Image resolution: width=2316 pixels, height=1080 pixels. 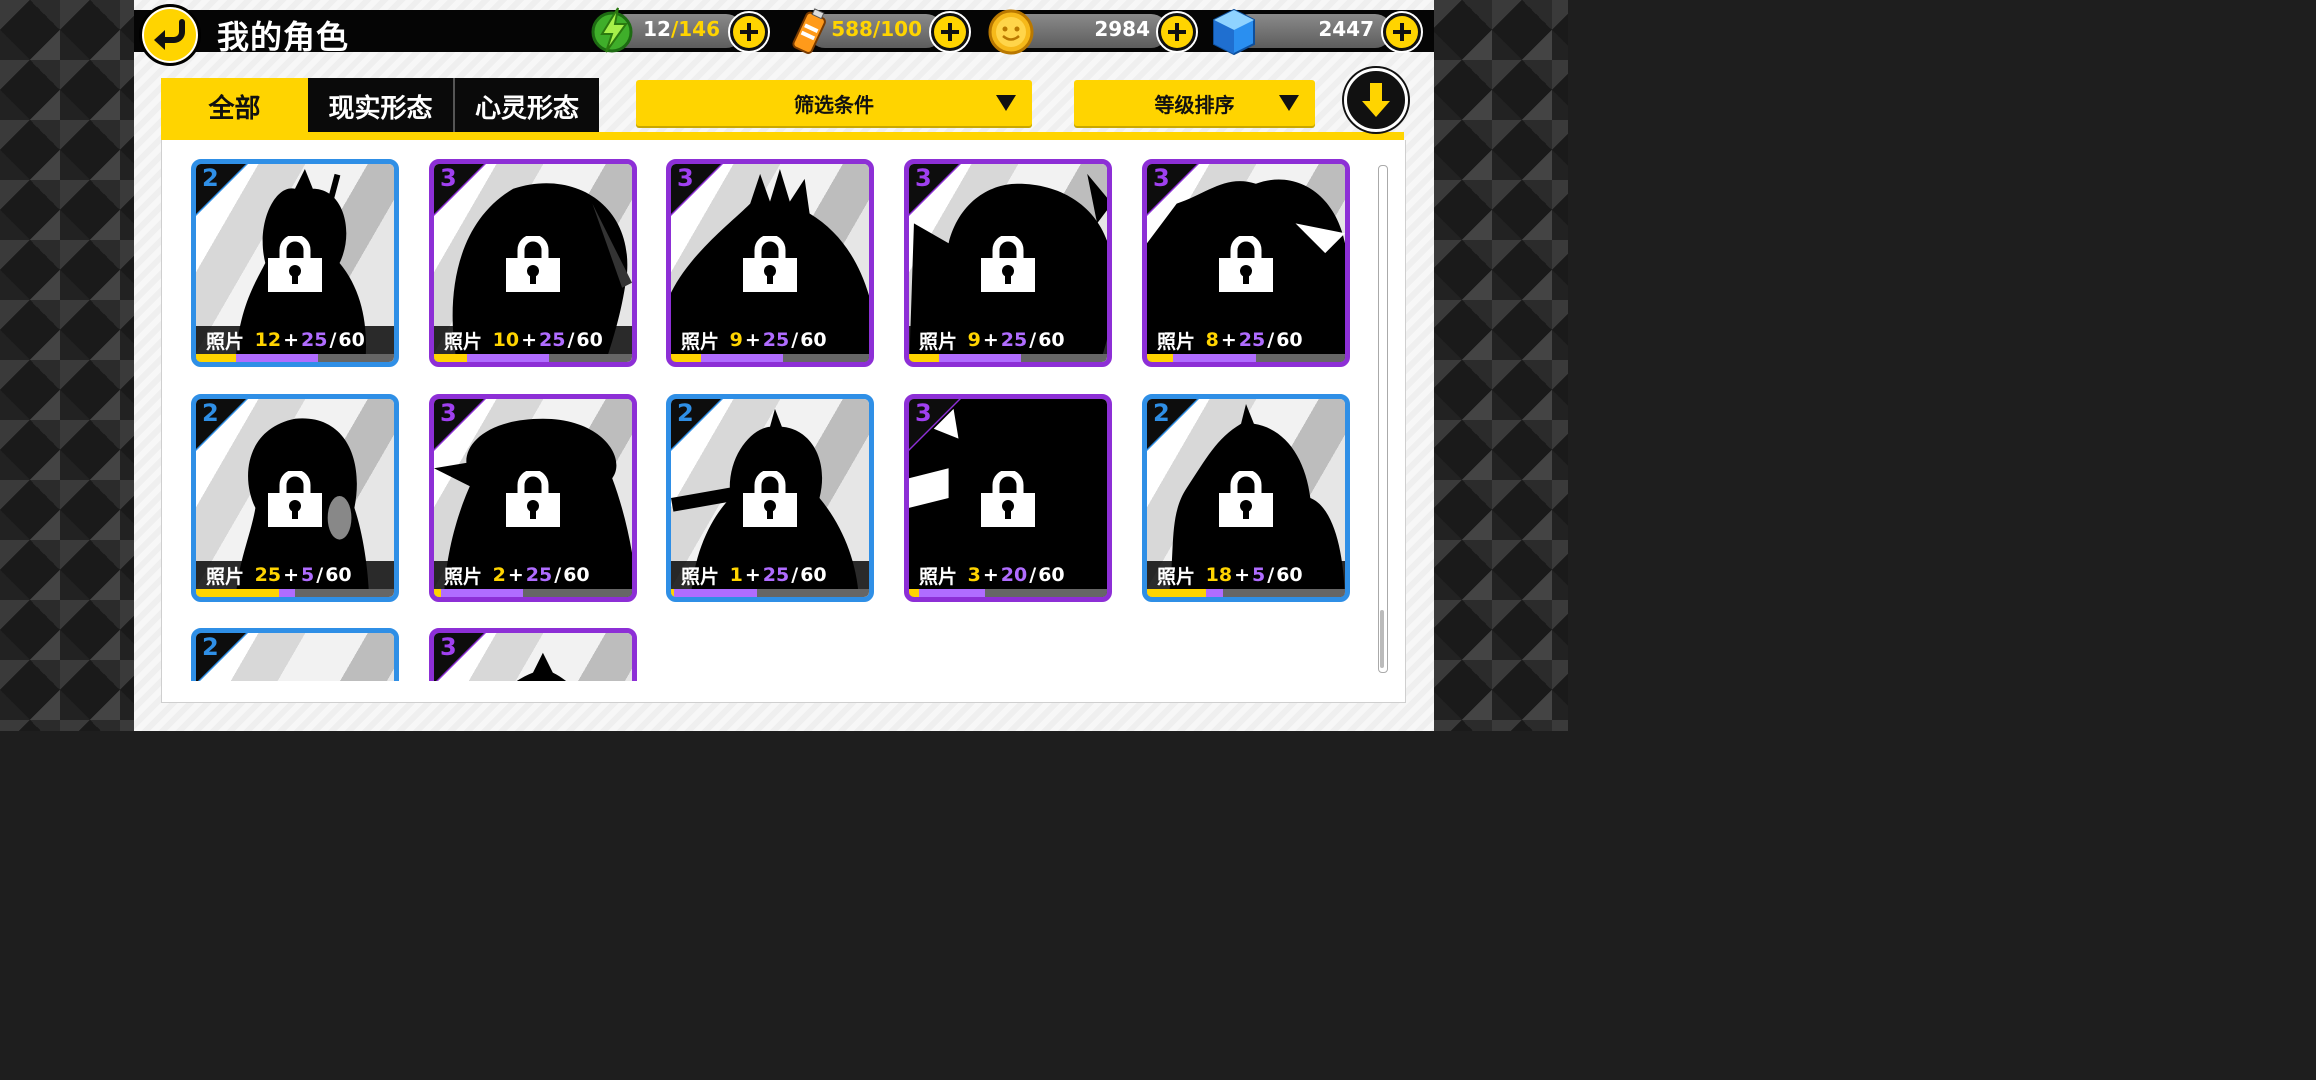 I want to click on character-card: 2 照片 12 +25/60, so click(x=295, y=263).